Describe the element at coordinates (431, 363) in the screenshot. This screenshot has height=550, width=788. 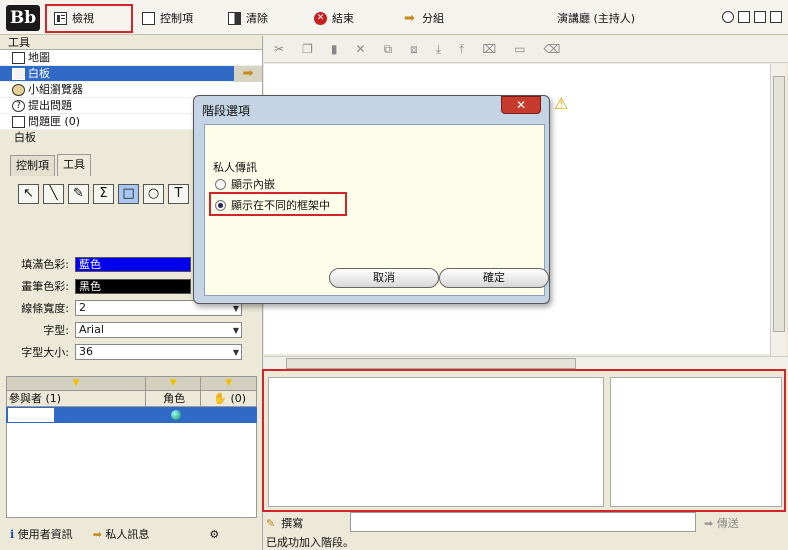
I see `horizontal-scroll-thumb` at that location.